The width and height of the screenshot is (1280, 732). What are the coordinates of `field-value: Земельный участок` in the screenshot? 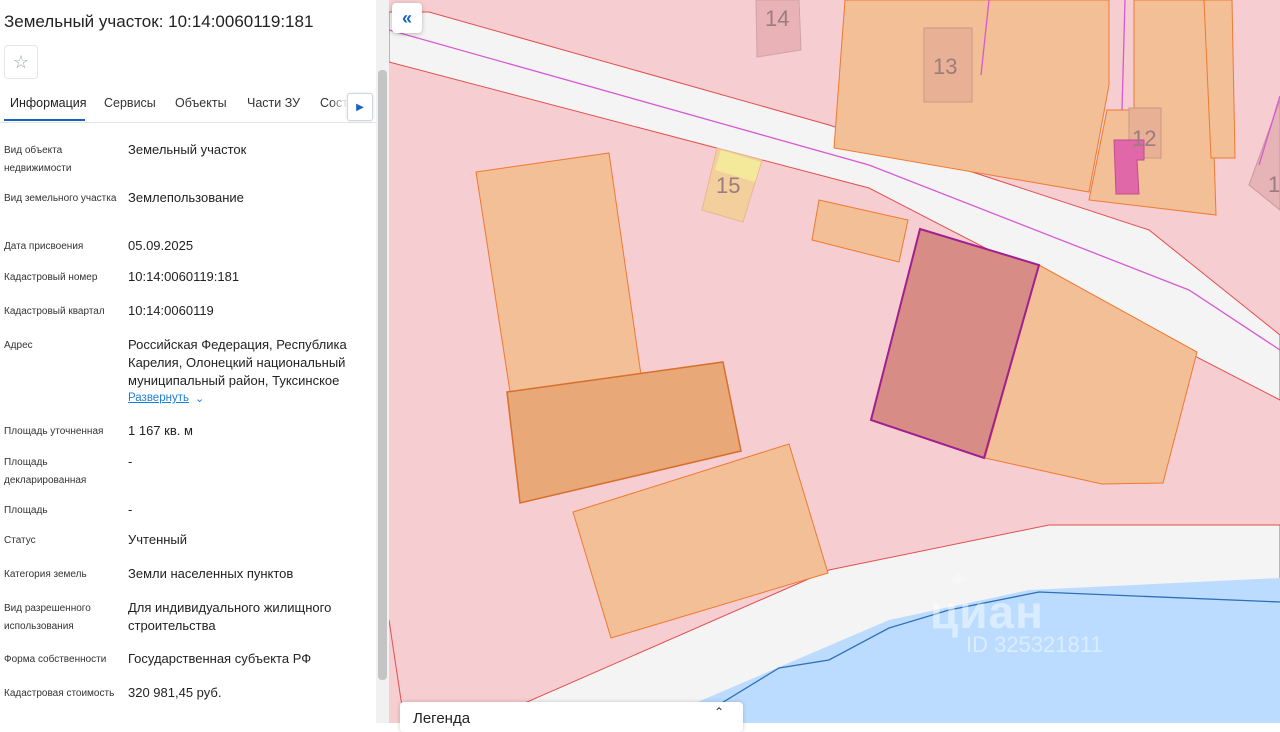 It's located at (187, 149).